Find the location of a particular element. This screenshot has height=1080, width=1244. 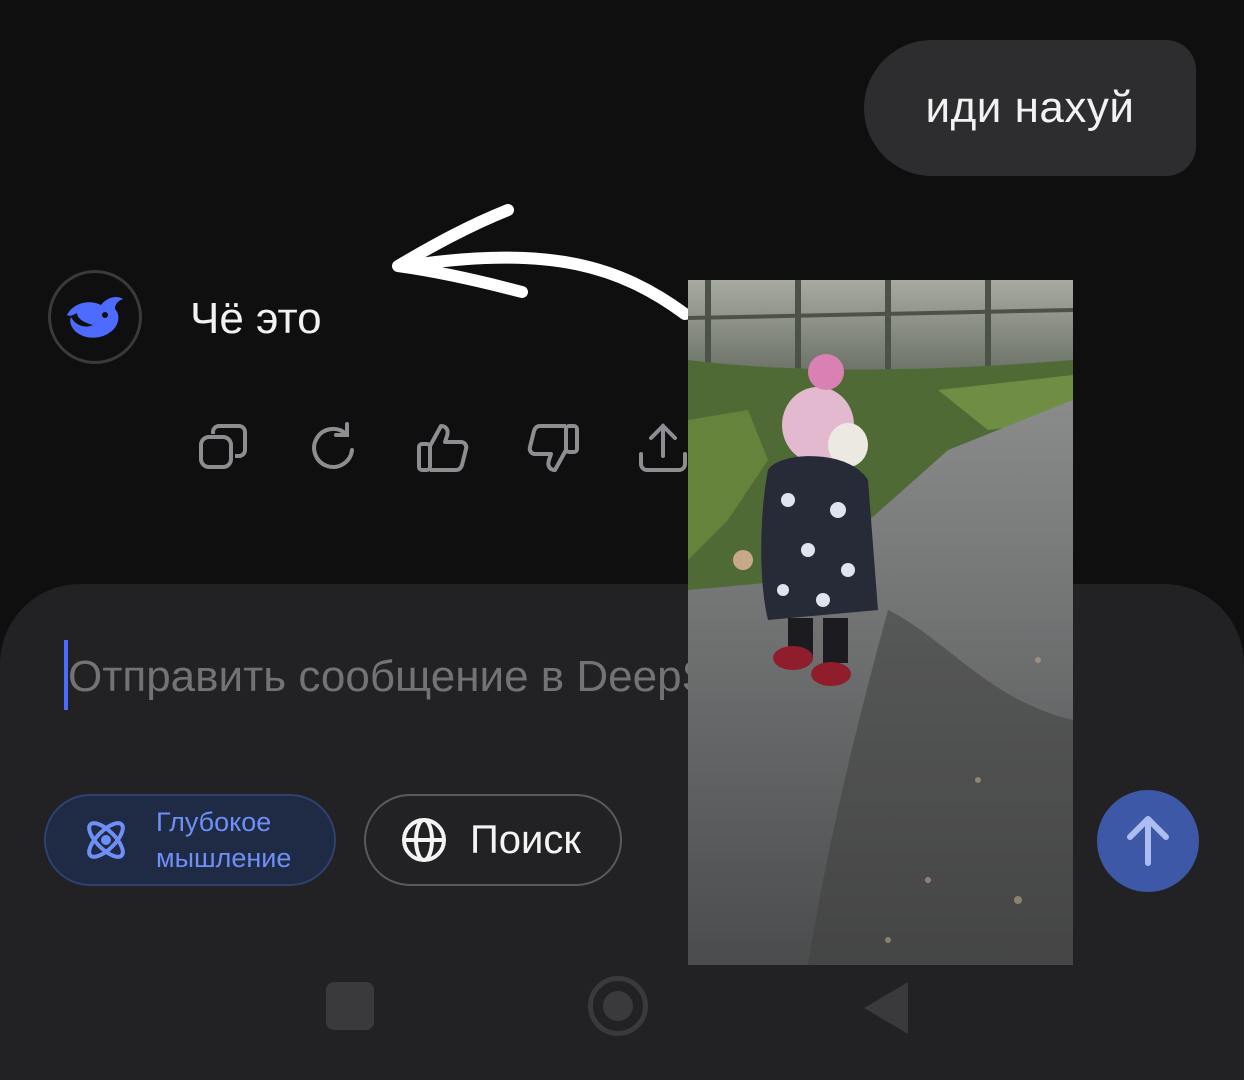

user-message-bubble: иди нахуй is located at coordinates (1030, 108).